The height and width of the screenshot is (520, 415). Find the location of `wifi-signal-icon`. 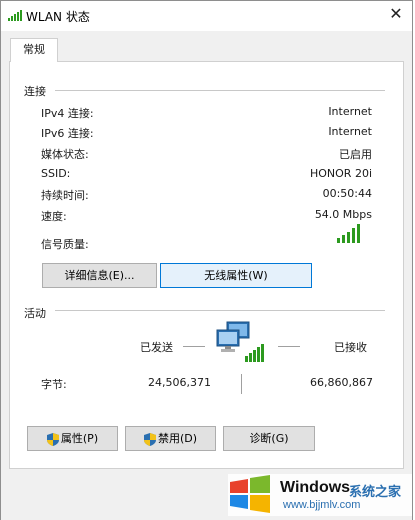

wifi-signal-icon is located at coordinates (15, 15).